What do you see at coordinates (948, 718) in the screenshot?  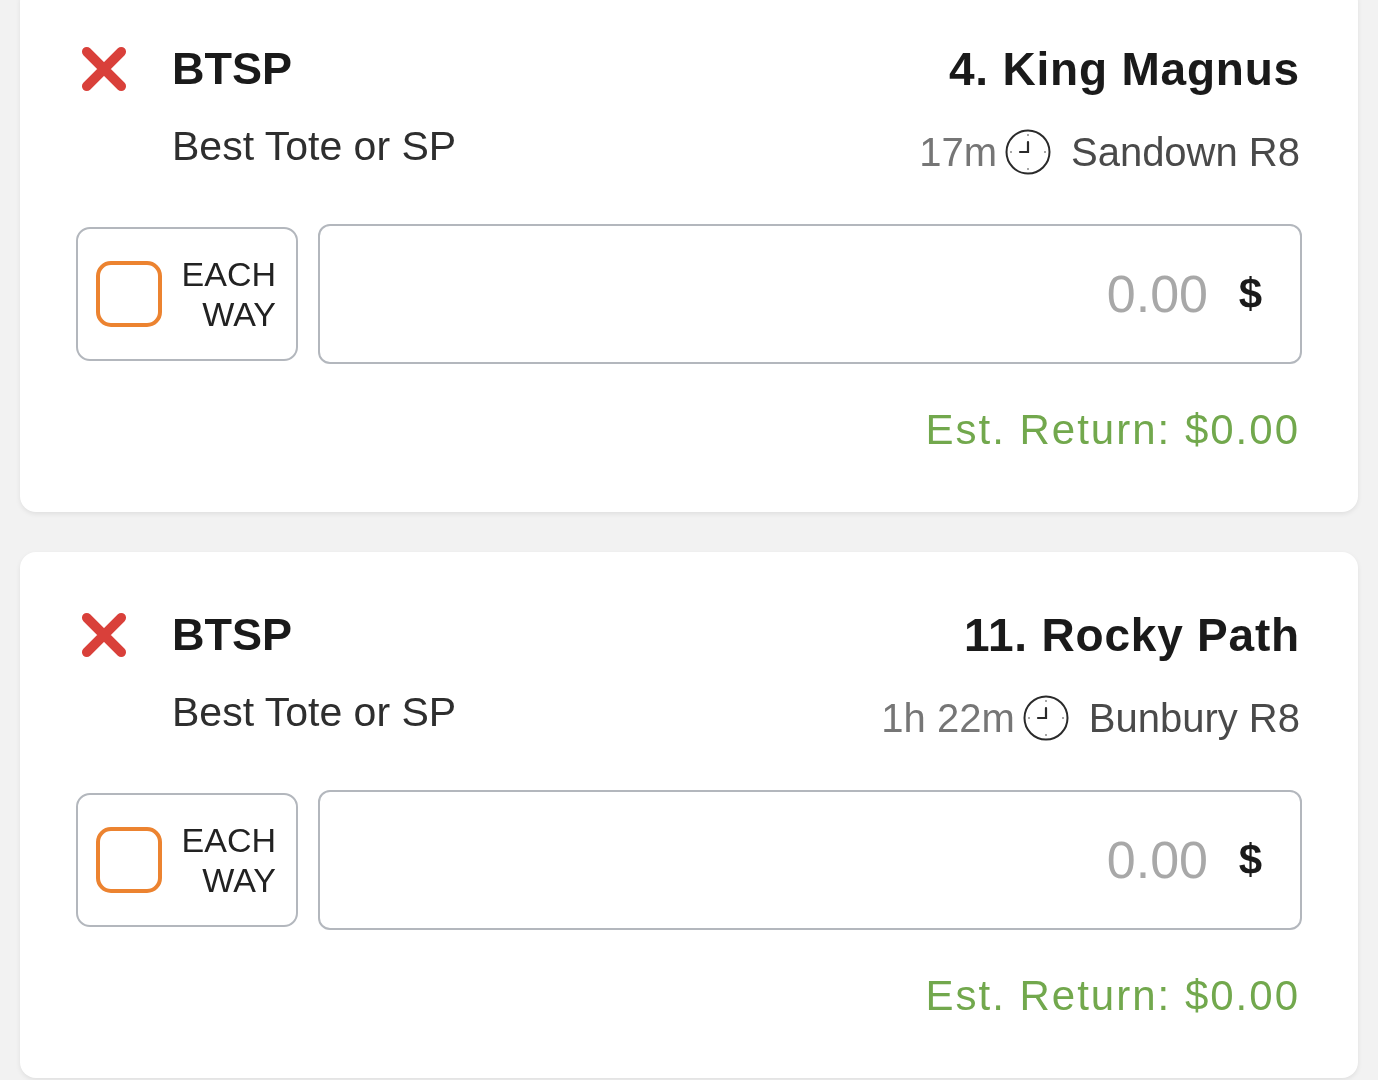 I see `time-to-start: 1h 22m` at bounding box center [948, 718].